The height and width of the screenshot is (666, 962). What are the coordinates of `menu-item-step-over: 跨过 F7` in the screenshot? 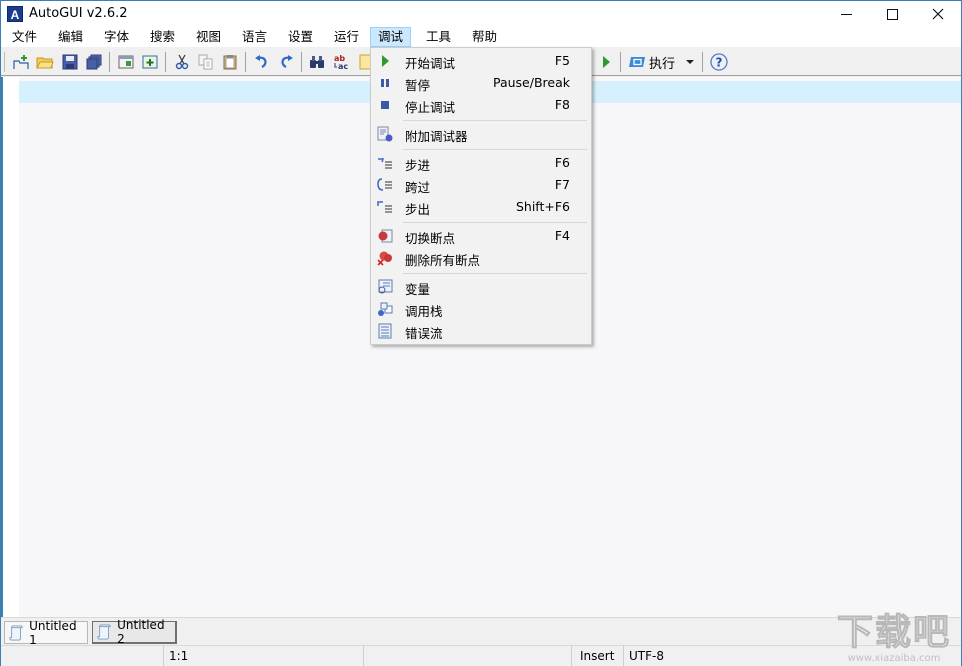 It's located at (481, 185).